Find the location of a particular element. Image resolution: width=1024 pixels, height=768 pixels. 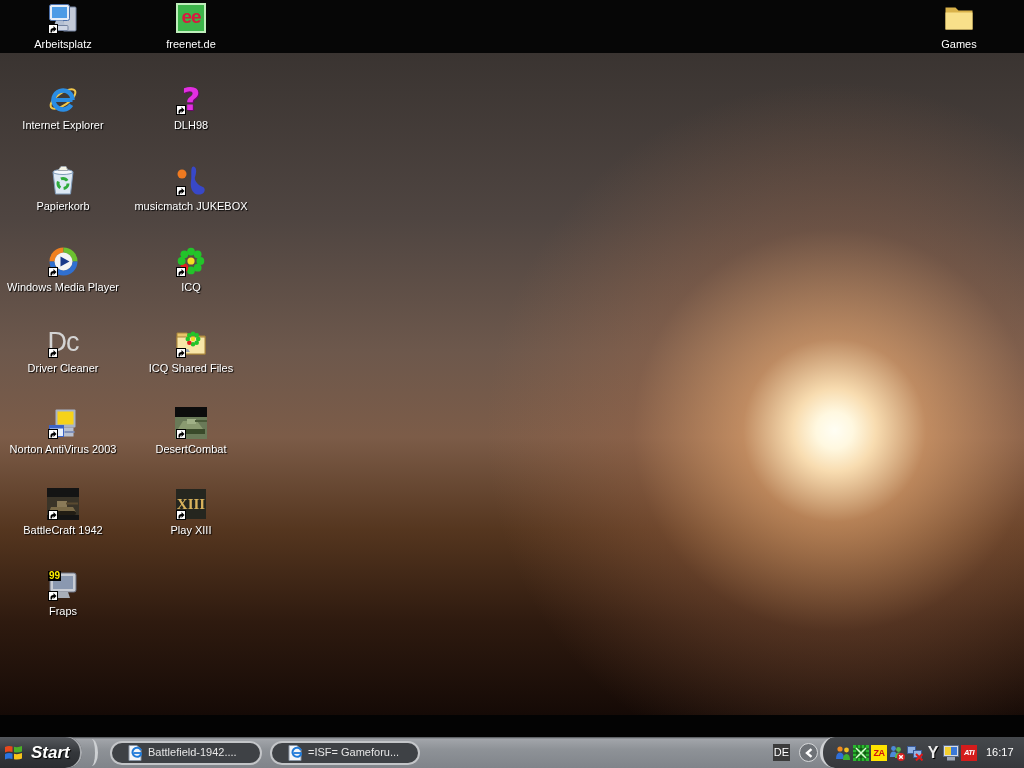

play-disc-icon is located at coordinates (63, 261).